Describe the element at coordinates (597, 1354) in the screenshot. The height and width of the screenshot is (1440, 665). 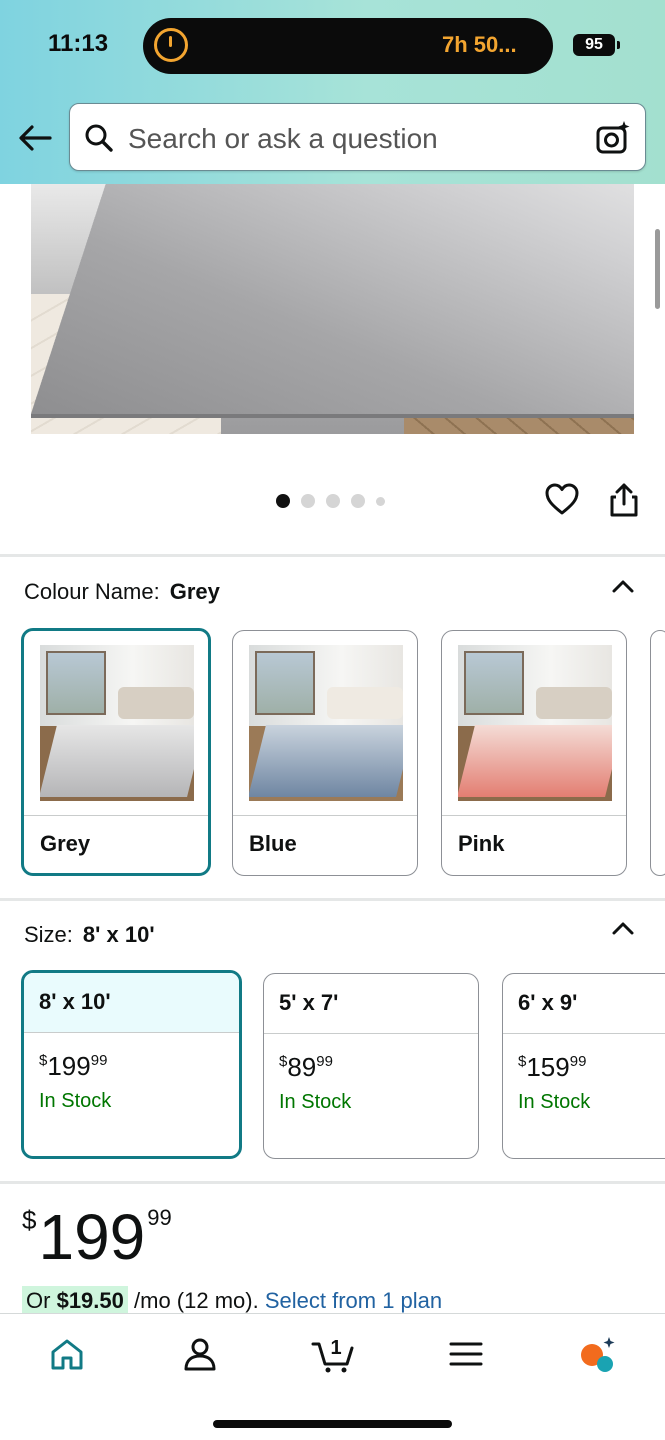
I see `rufus-icon` at that location.